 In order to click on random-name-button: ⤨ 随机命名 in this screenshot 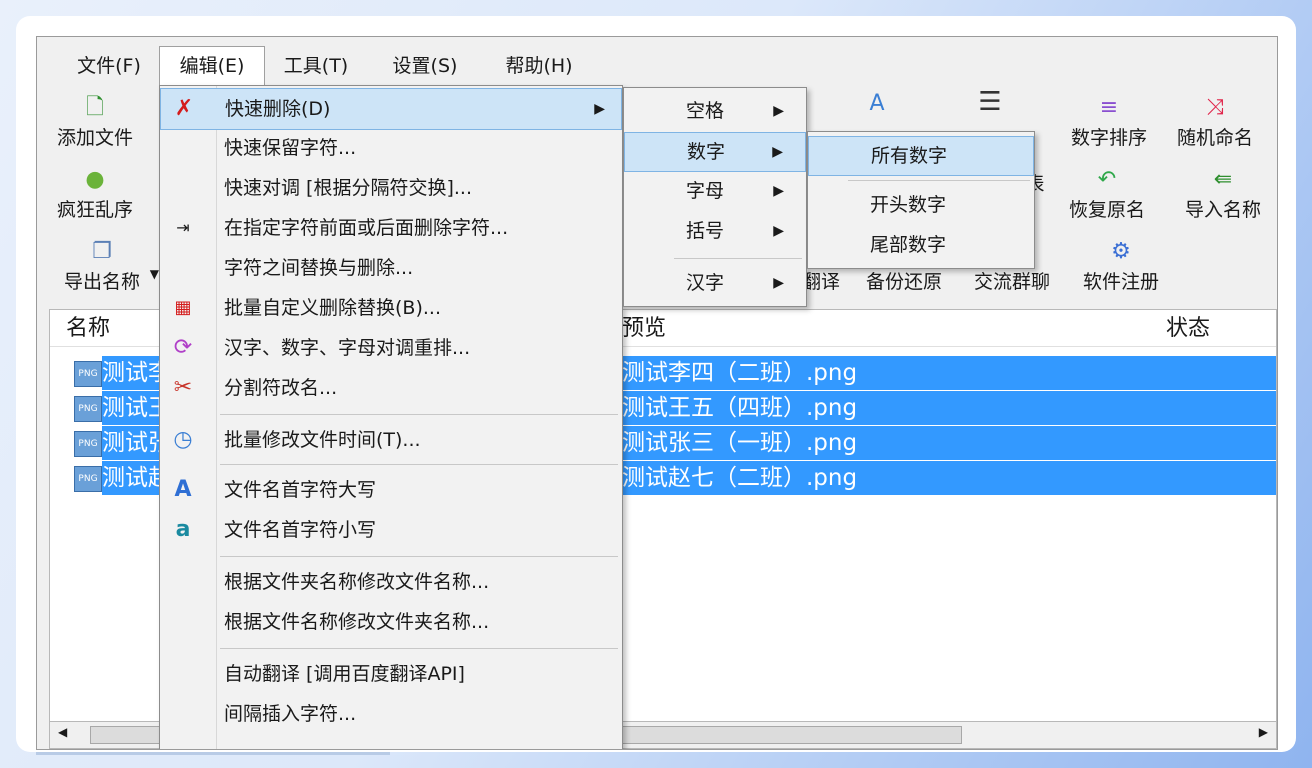, I will do `click(1215, 122)`.